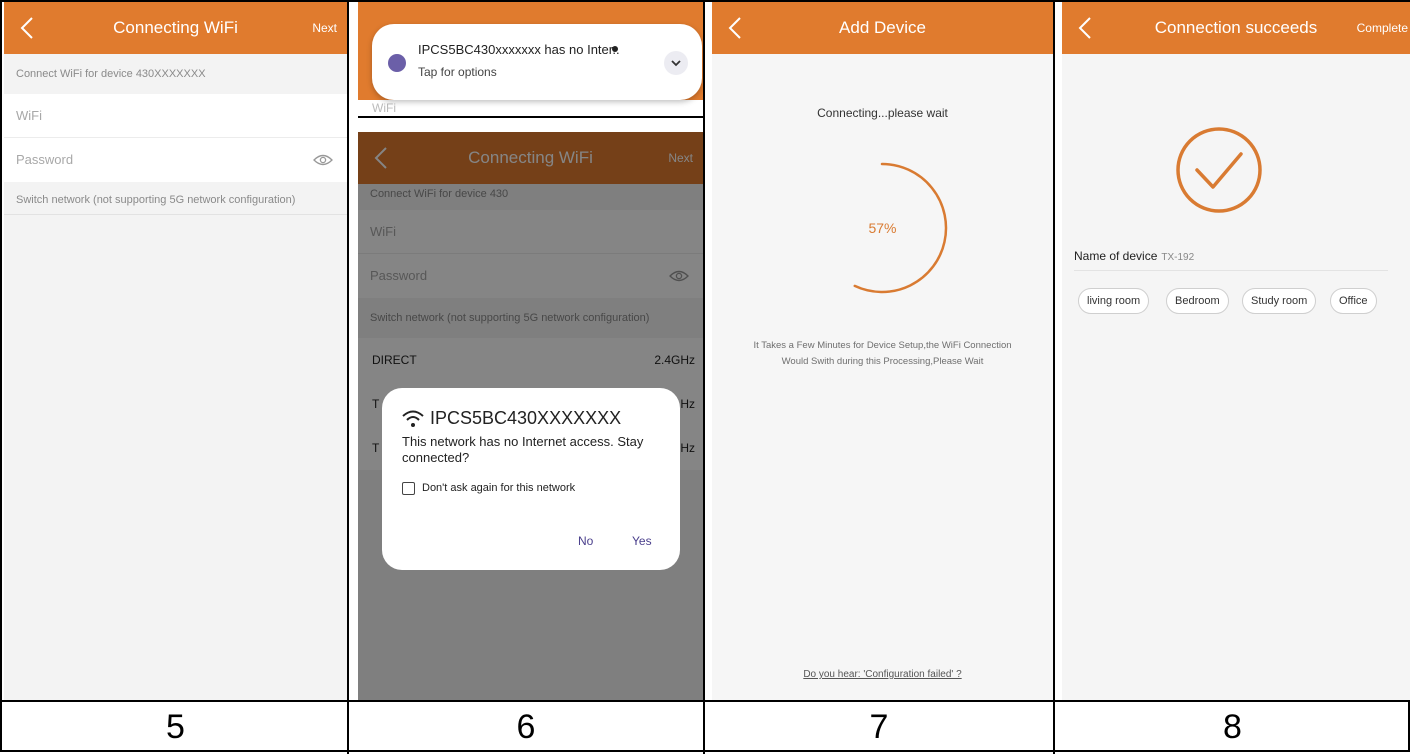 Image resolution: width=1410 pixels, height=754 pixels. What do you see at coordinates (1114, 301) in the screenshot?
I see `room-chip: living room` at bounding box center [1114, 301].